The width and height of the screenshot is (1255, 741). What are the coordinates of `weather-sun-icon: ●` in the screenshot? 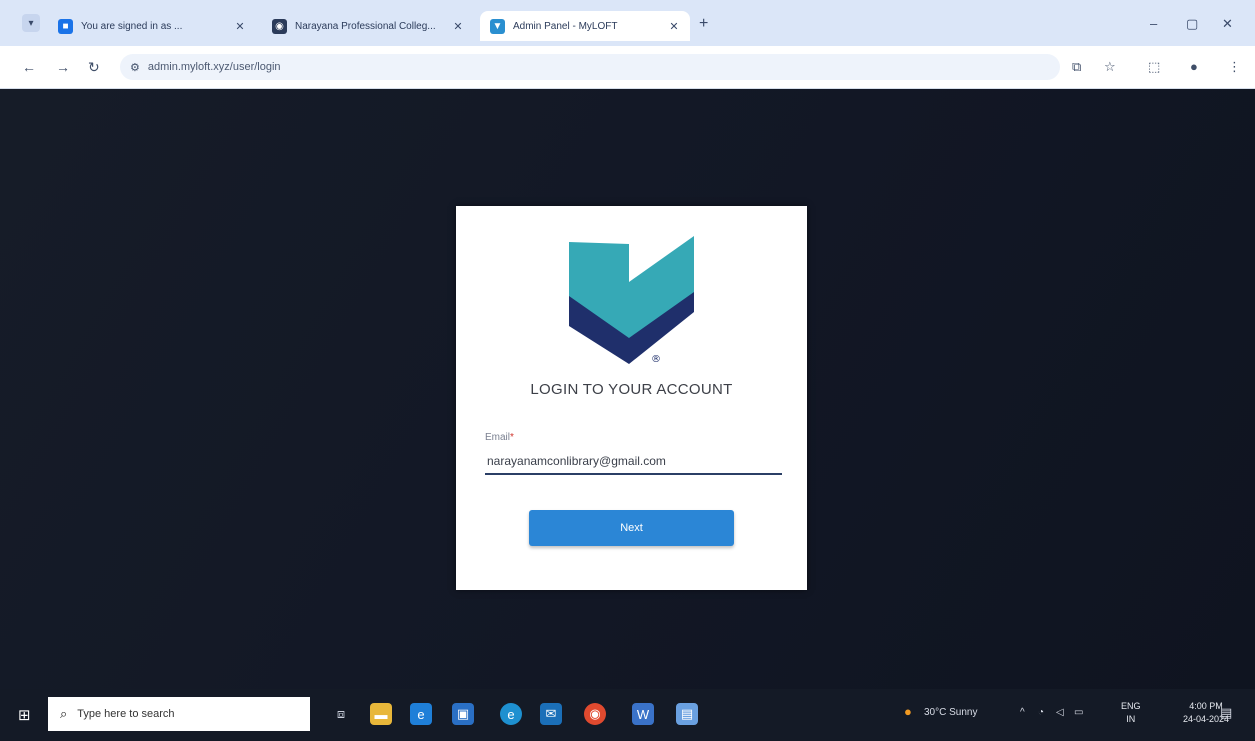 It's located at (908, 711).